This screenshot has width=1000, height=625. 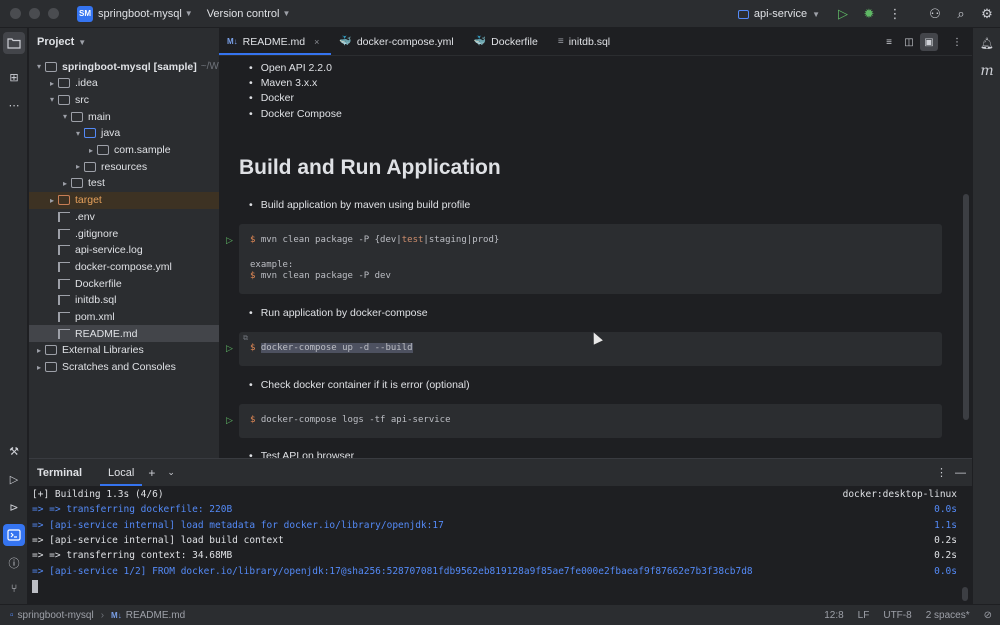 I want to click on file-encoding: UTF-8, so click(x=897, y=615).